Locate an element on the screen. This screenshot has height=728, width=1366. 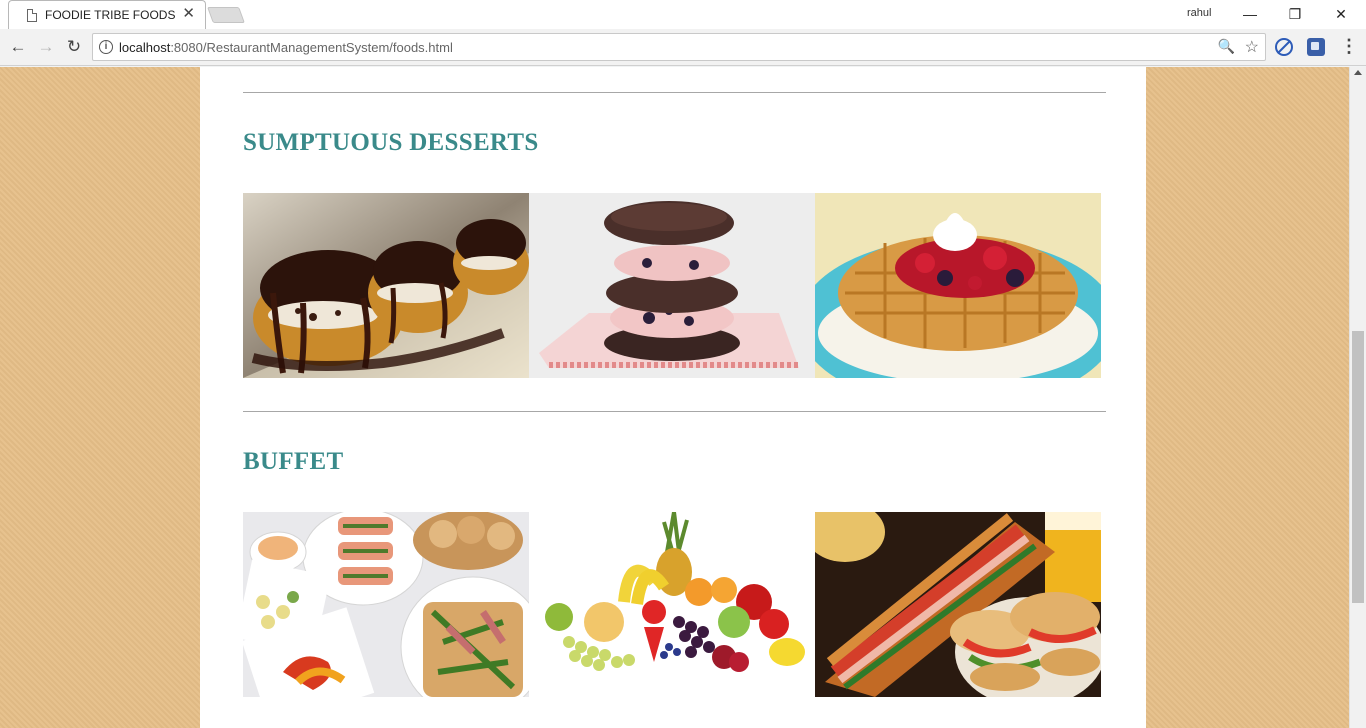
browser-tab: FOODIE TRIBE FOODS ✕ is located at coordinates (107, 14).